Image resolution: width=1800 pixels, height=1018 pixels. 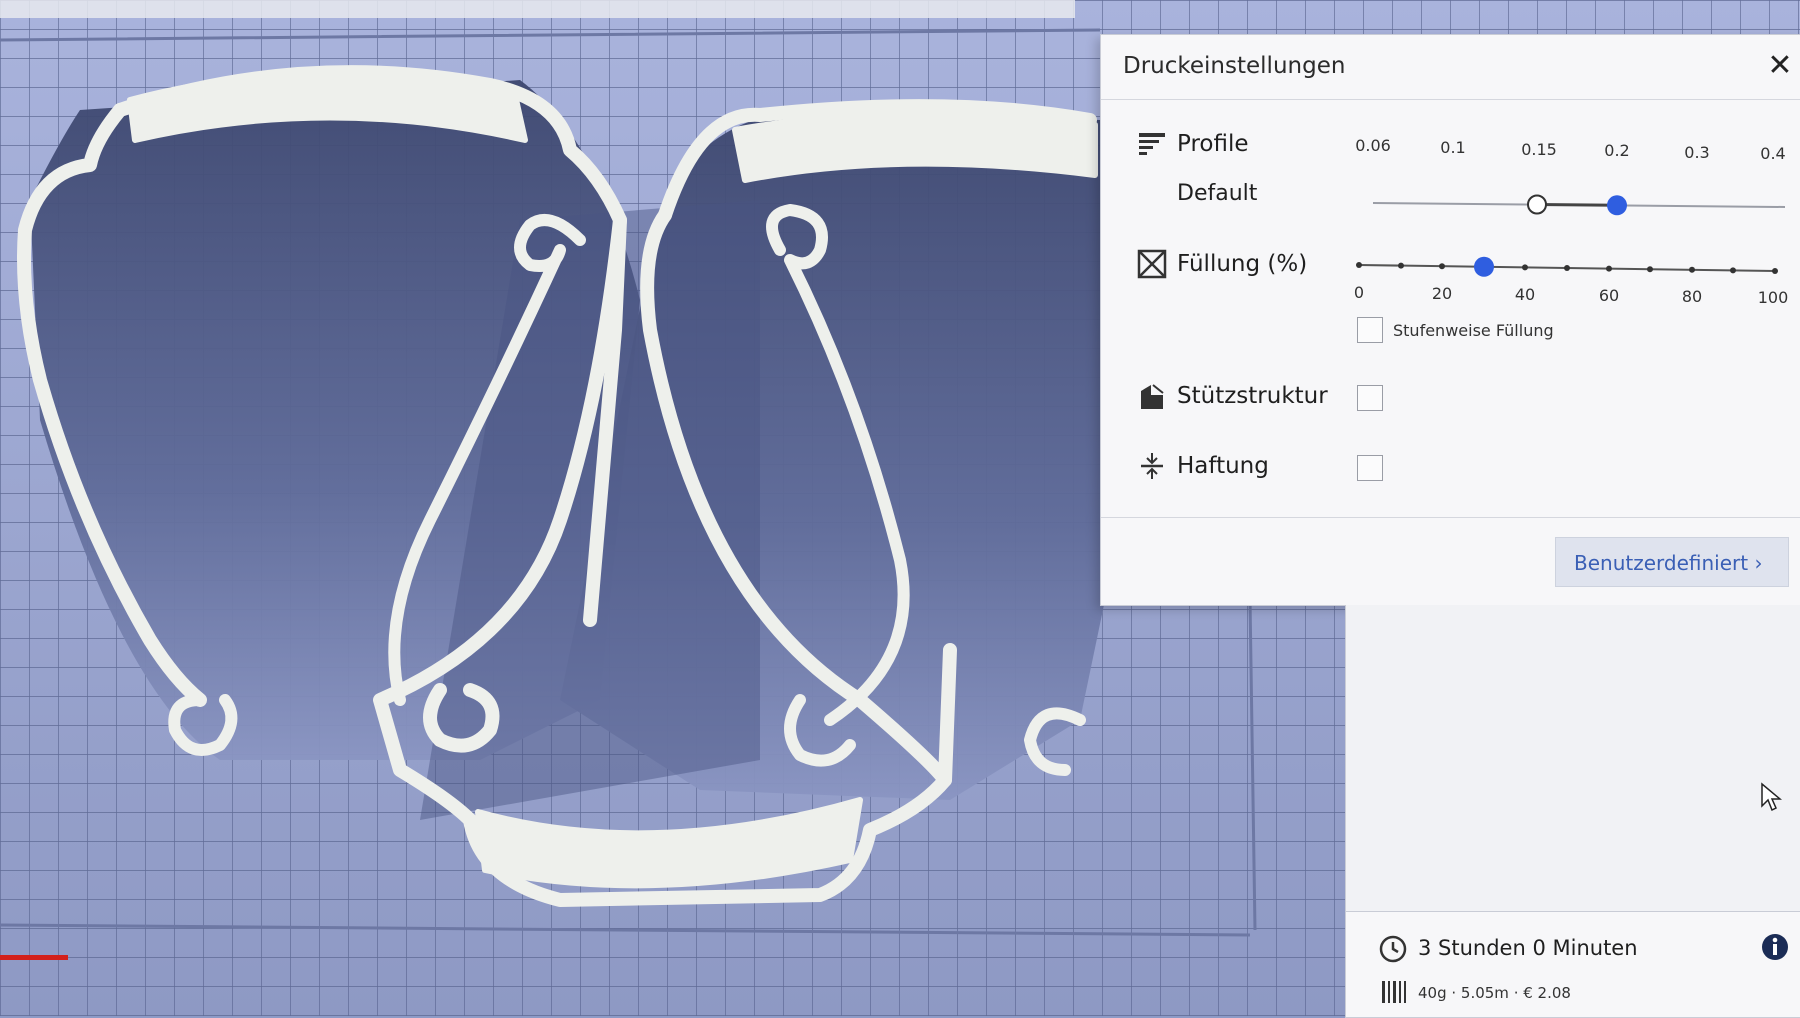 What do you see at coordinates (1152, 396) in the screenshot?
I see `support-icon` at bounding box center [1152, 396].